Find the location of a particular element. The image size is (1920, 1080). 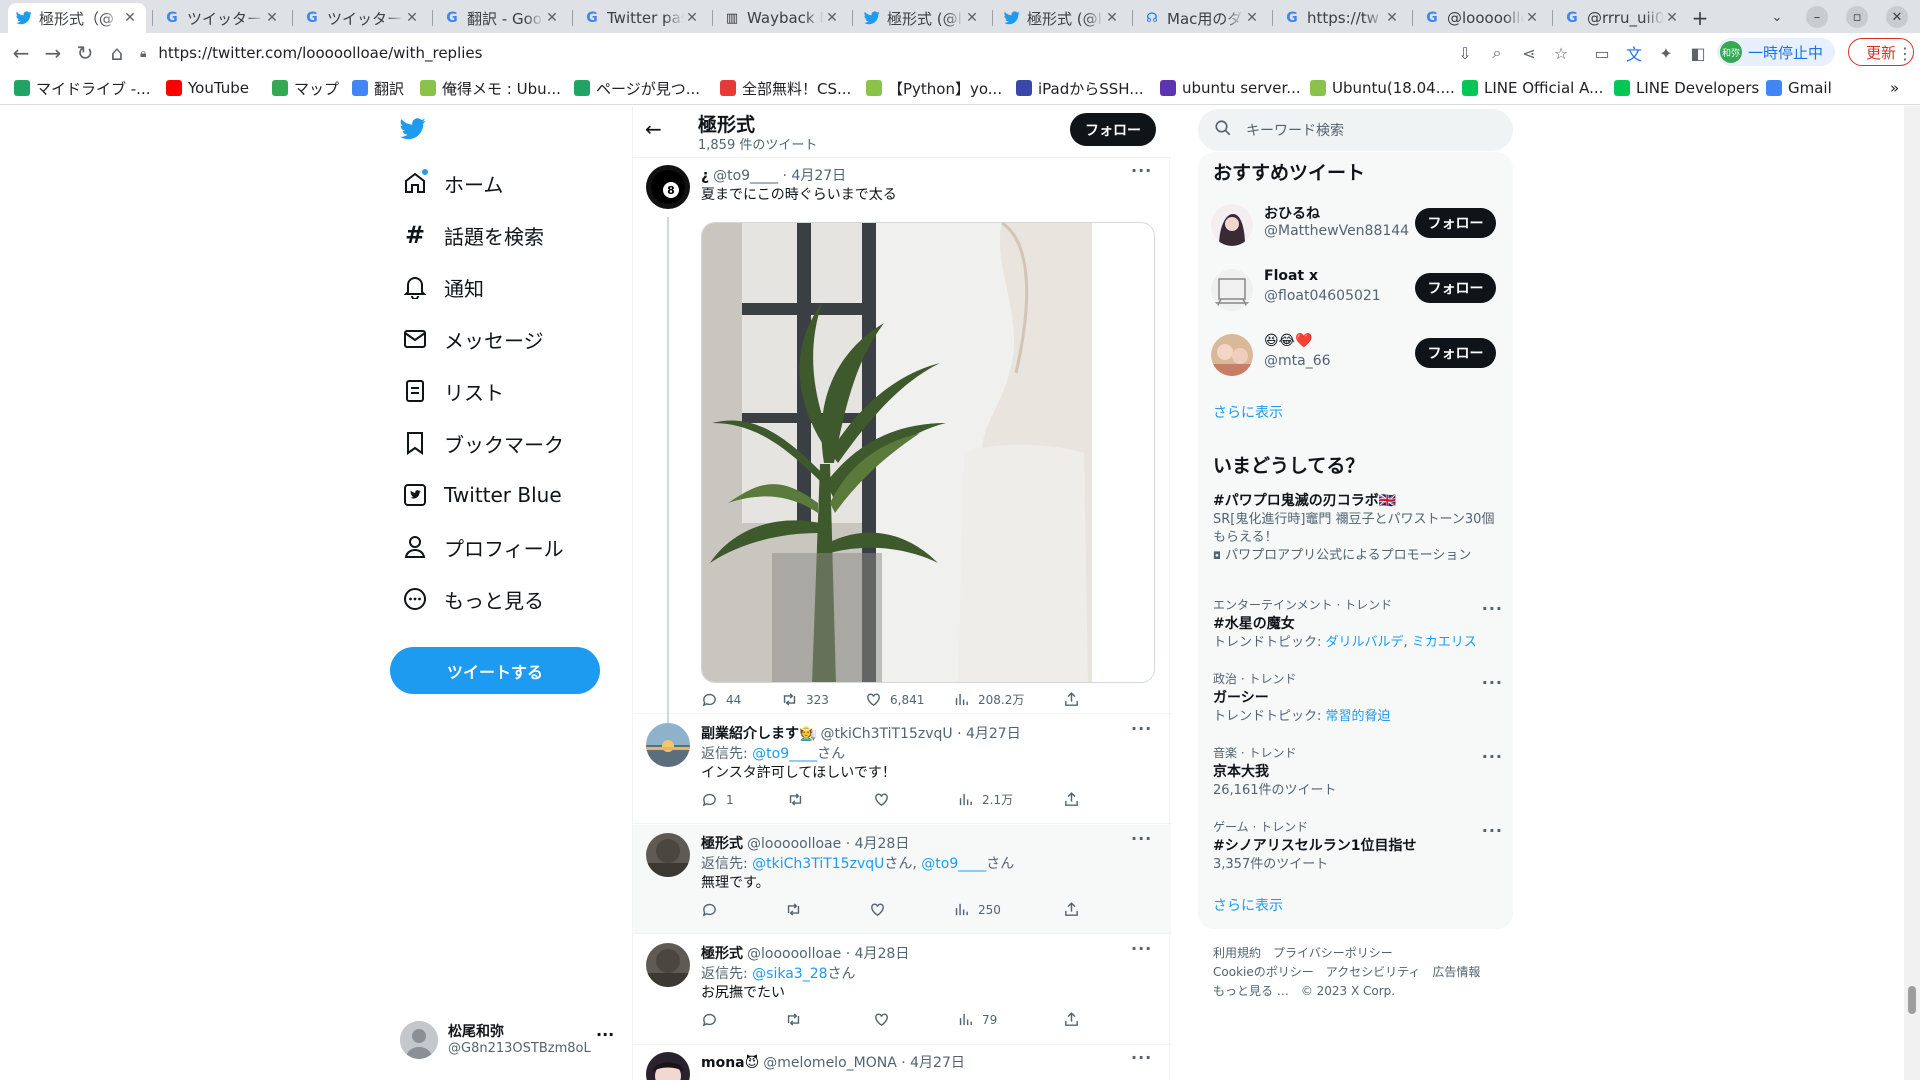

browser-tab: G ツイッター ✕ is located at coordinates (222, 18).